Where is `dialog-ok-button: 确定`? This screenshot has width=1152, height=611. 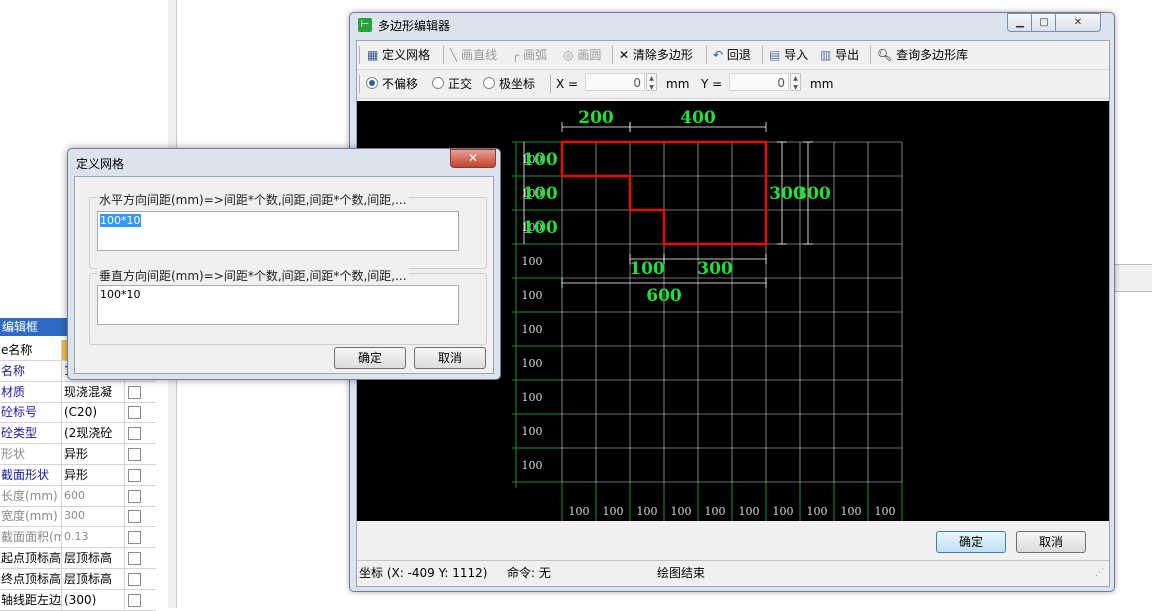
dialog-ok-button: 确定 is located at coordinates (370, 358).